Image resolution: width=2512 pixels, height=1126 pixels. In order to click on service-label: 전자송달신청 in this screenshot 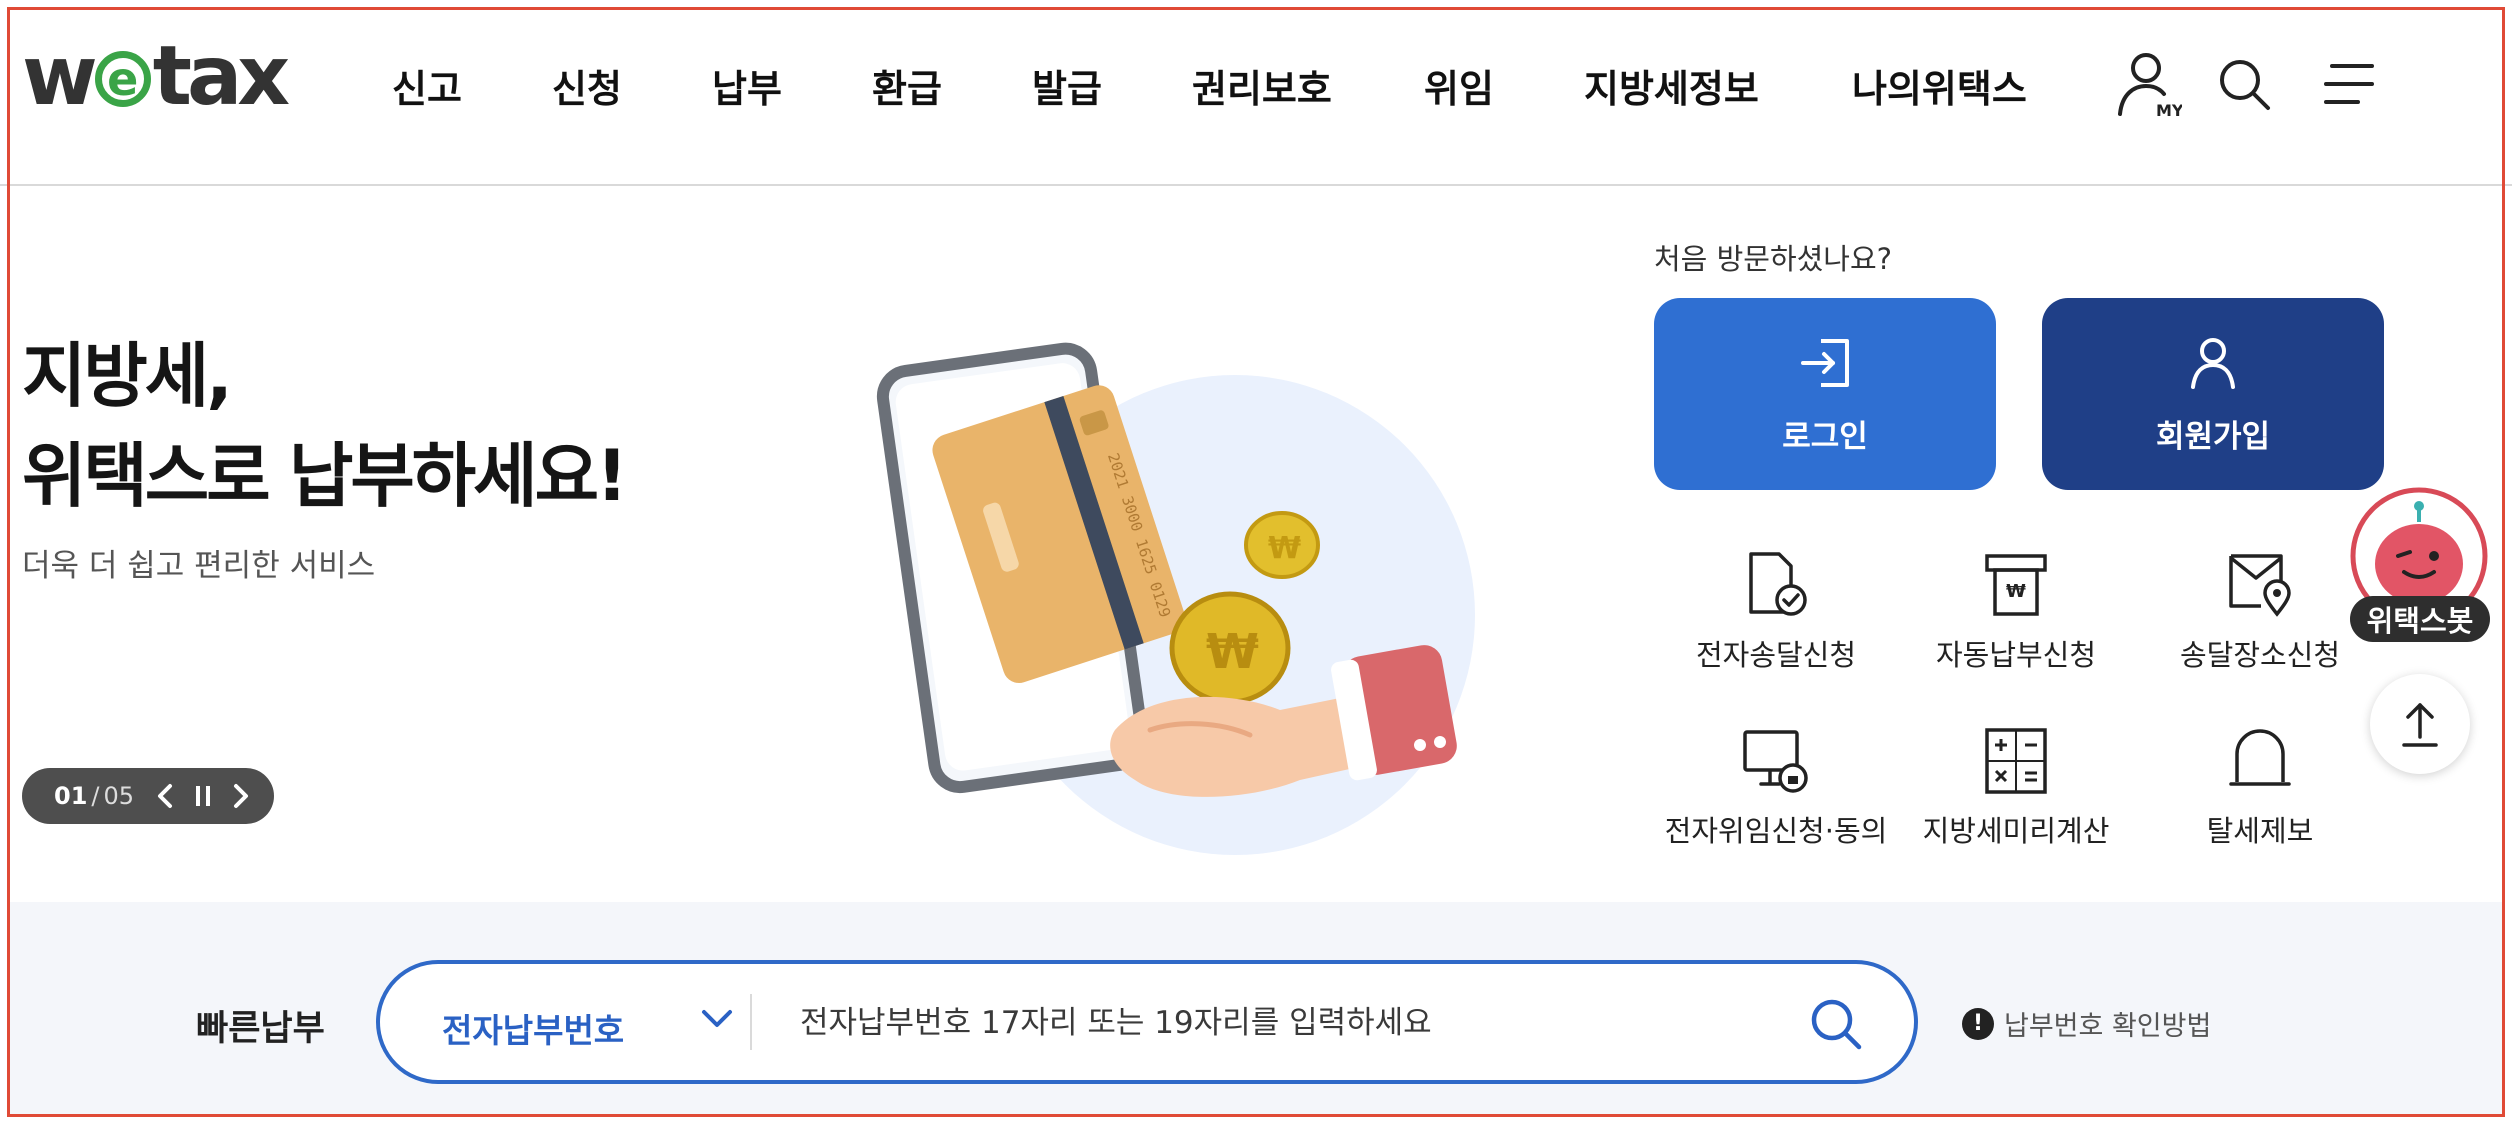, I will do `click(1776, 655)`.